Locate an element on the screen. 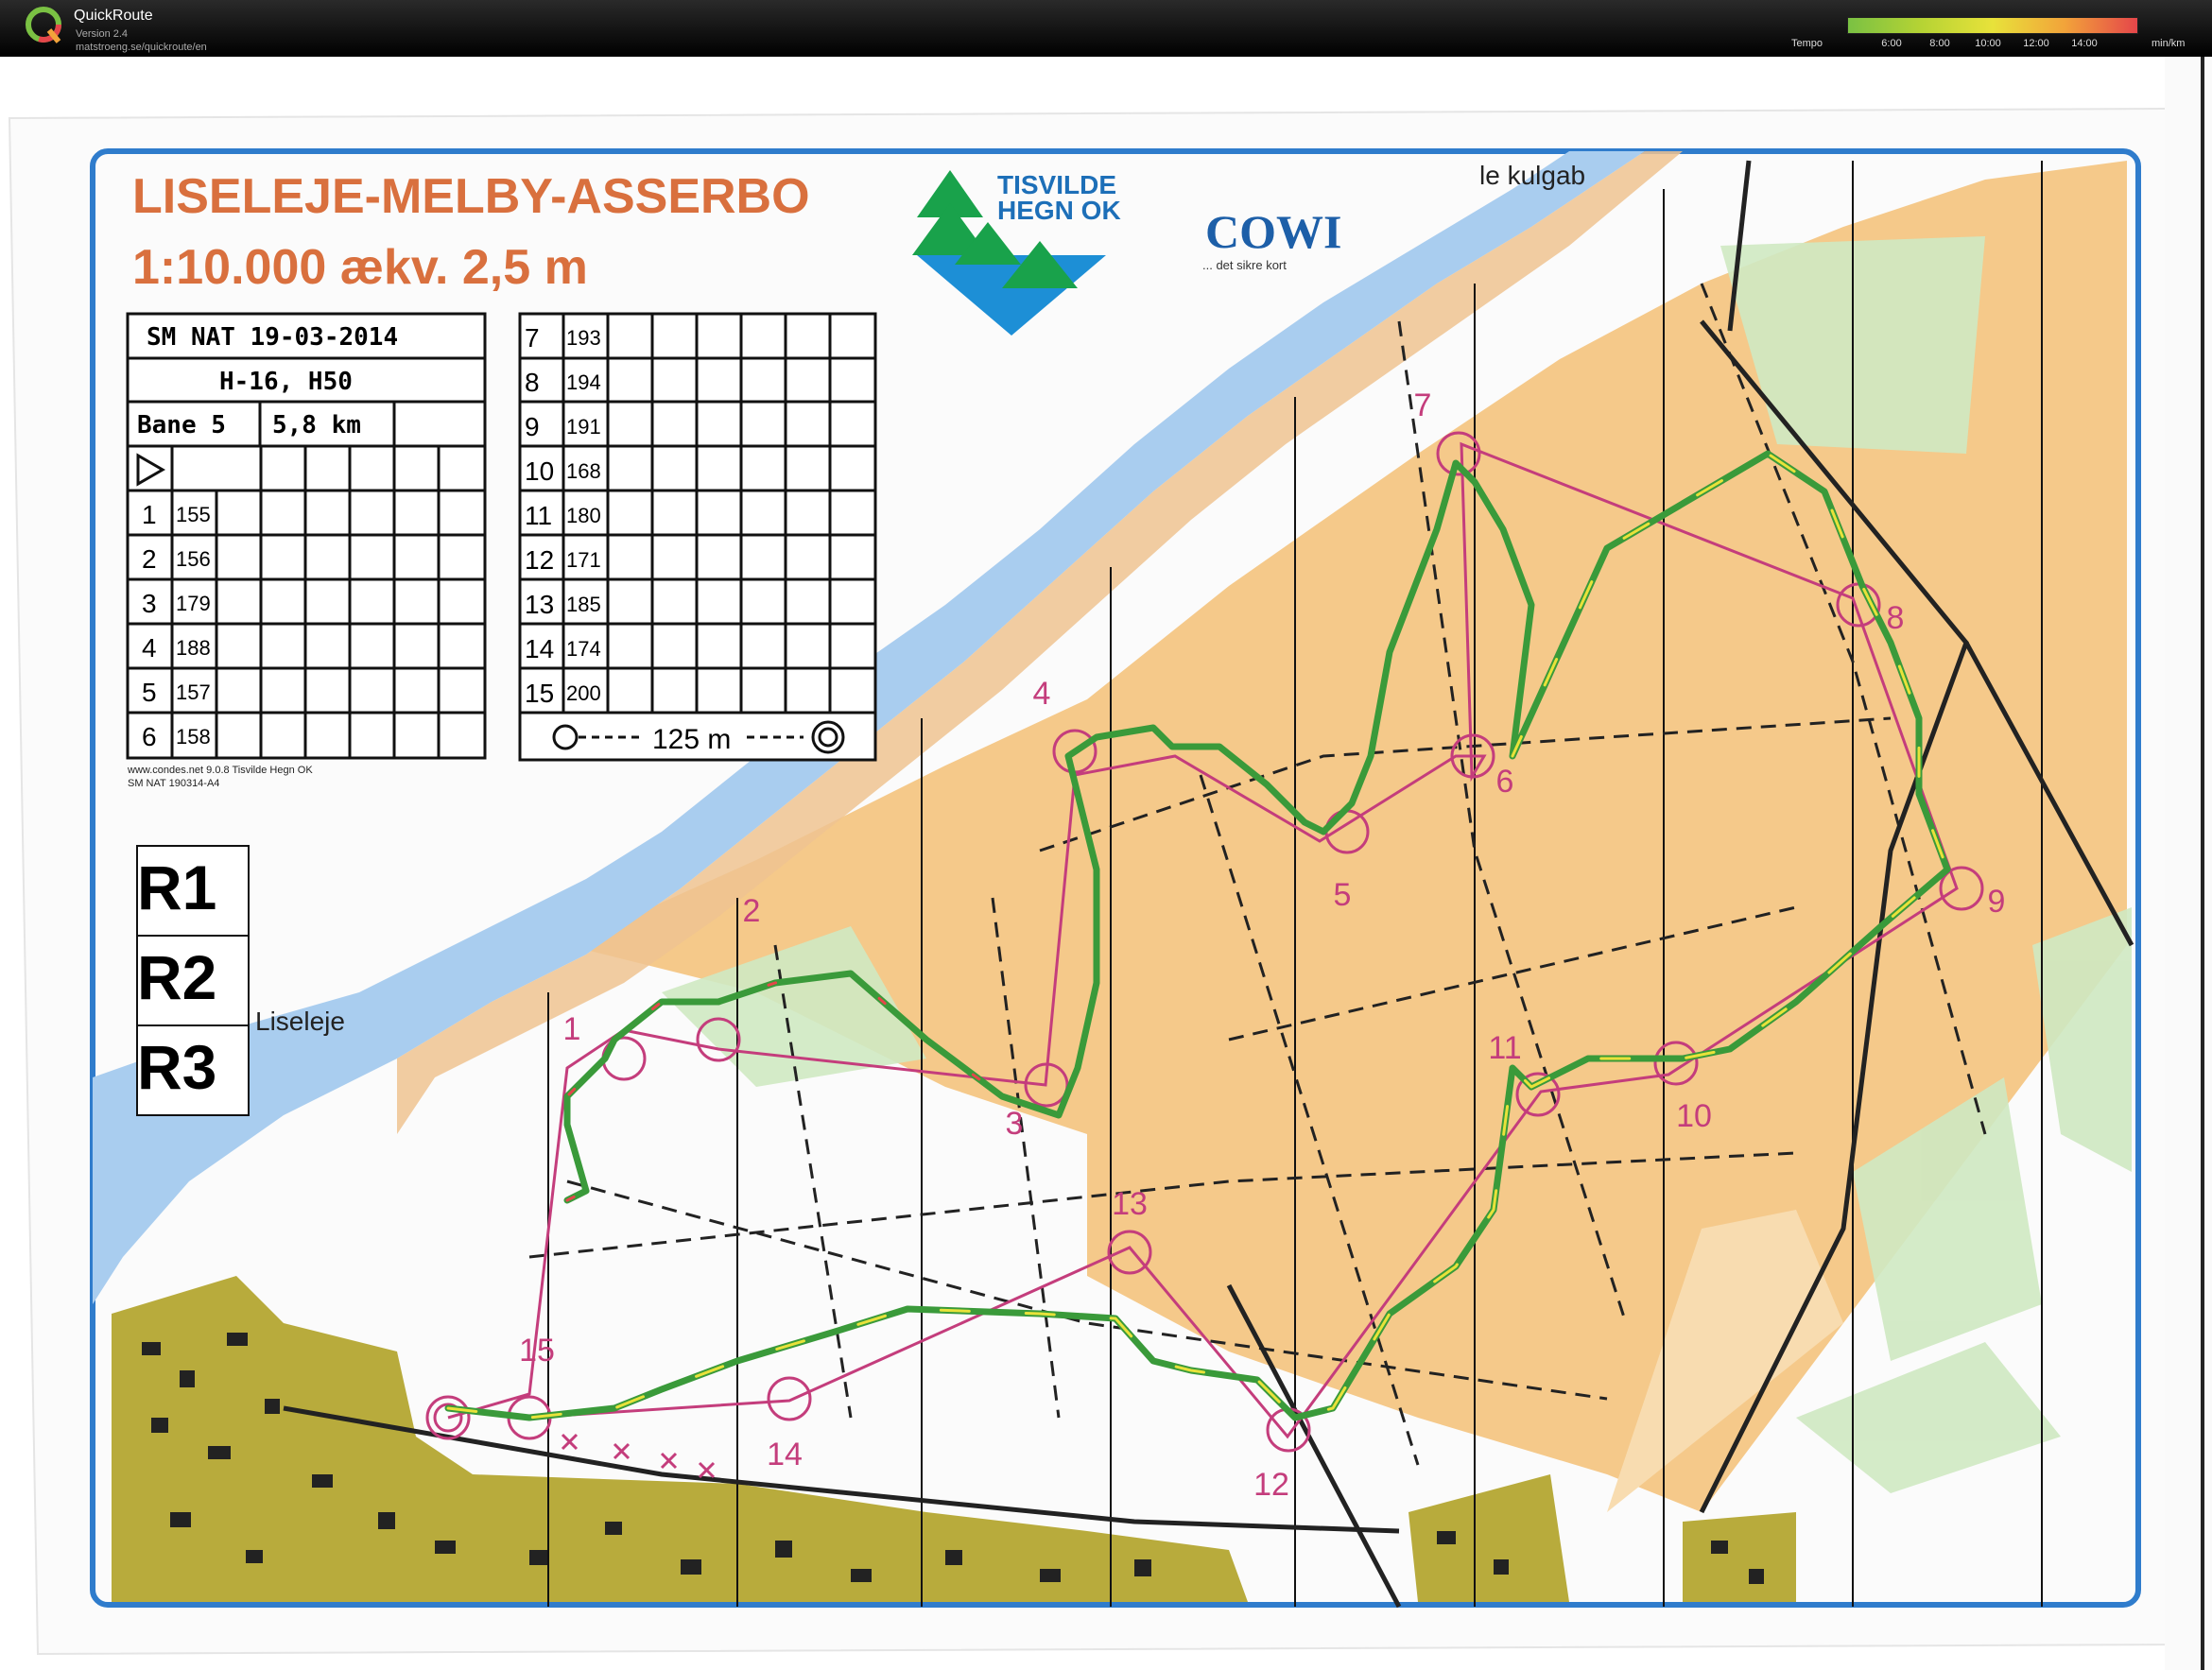 The image size is (2212, 1670). tempo-tick: 6:00 is located at coordinates (1891, 44).